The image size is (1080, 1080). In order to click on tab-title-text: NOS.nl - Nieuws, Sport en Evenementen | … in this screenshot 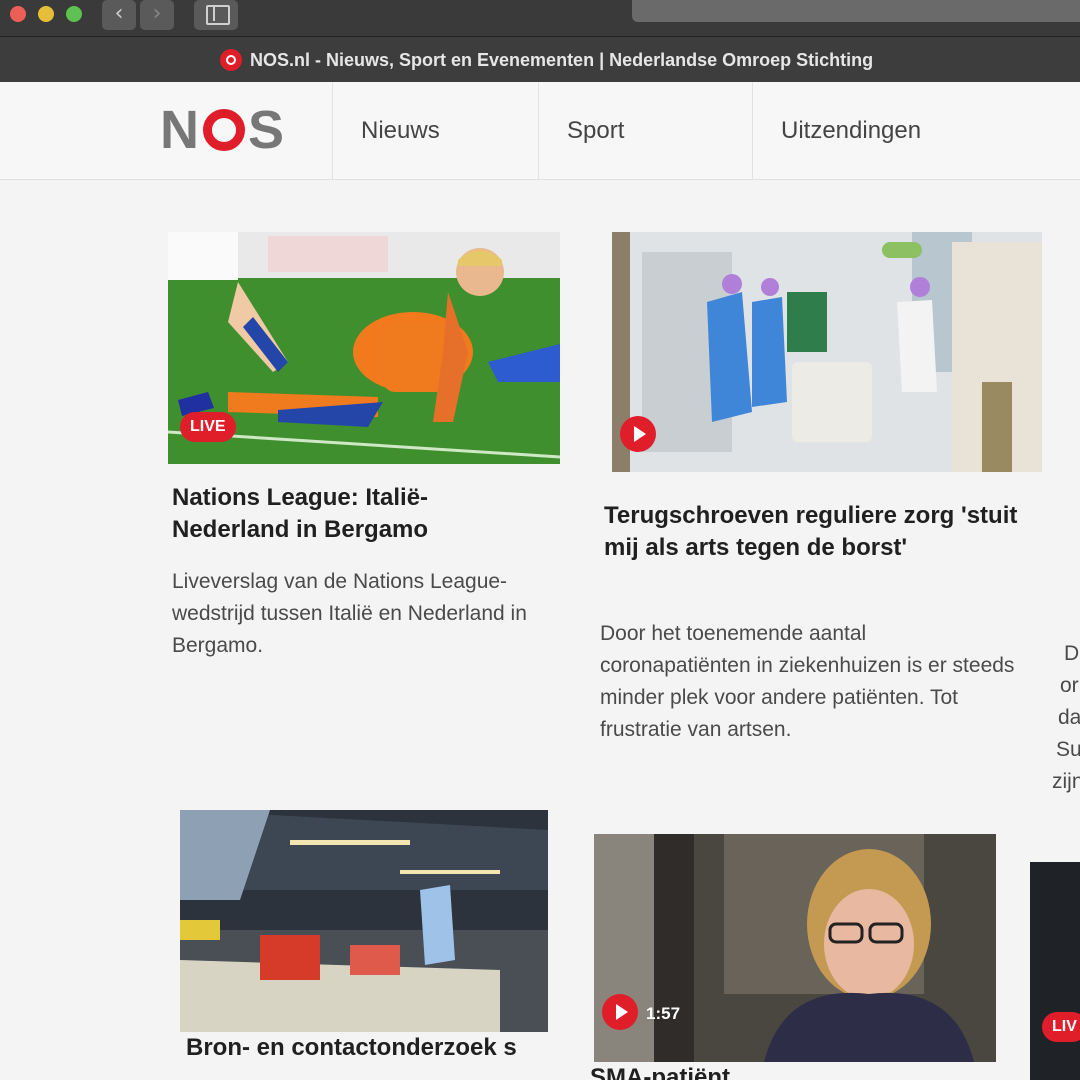, I will do `click(562, 59)`.